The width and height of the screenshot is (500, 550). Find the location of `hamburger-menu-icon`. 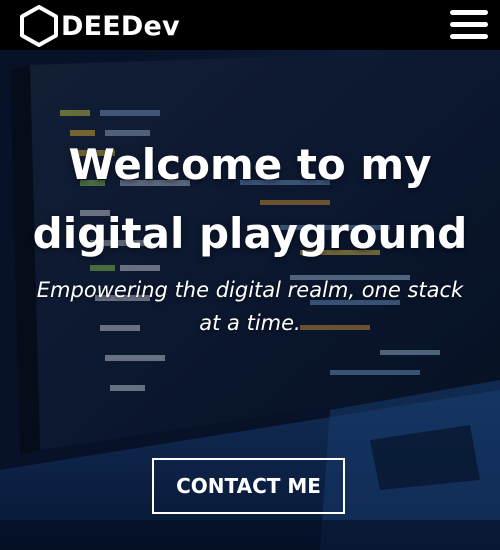

hamburger-menu-icon is located at coordinates (469, 25).